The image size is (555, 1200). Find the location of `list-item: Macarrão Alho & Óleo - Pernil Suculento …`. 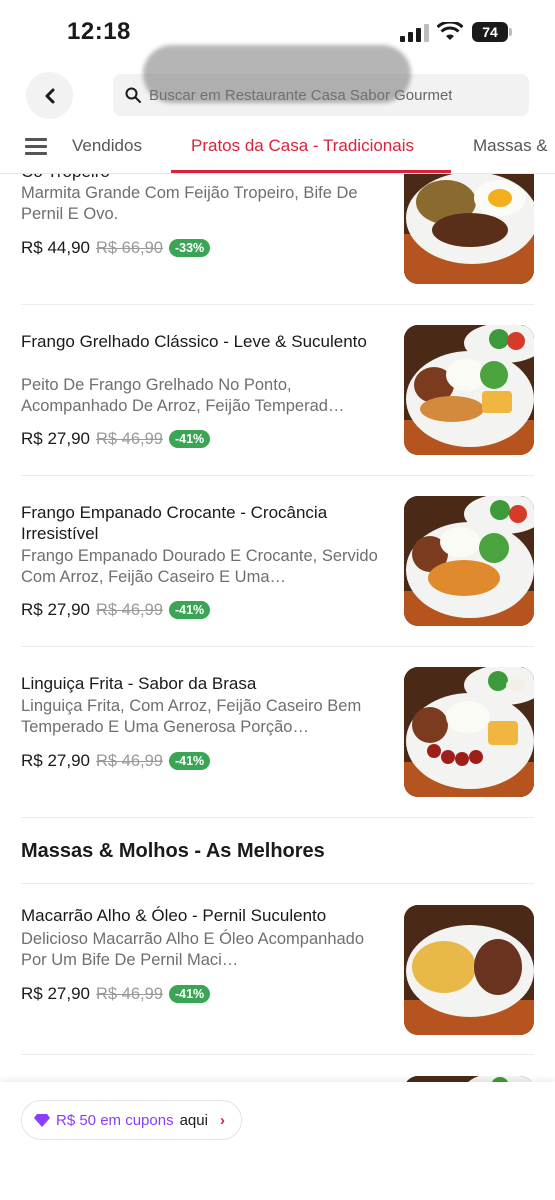

list-item: Macarrão Alho & Óleo - Pernil Suculento … is located at coordinates (277, 970).